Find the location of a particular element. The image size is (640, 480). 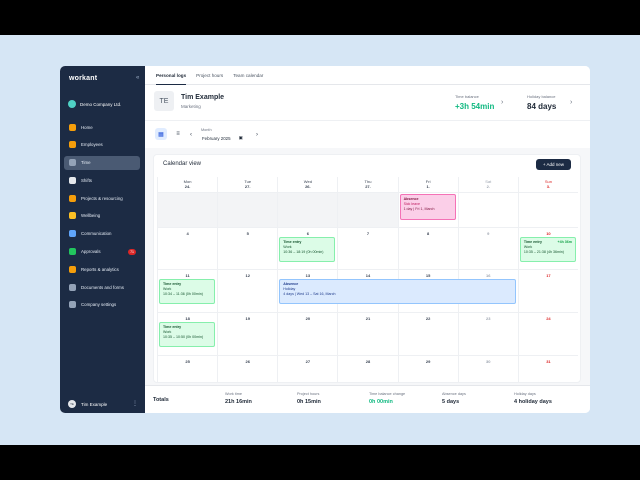

calendar-day-cell: 20 is located at coordinates (307, 333).